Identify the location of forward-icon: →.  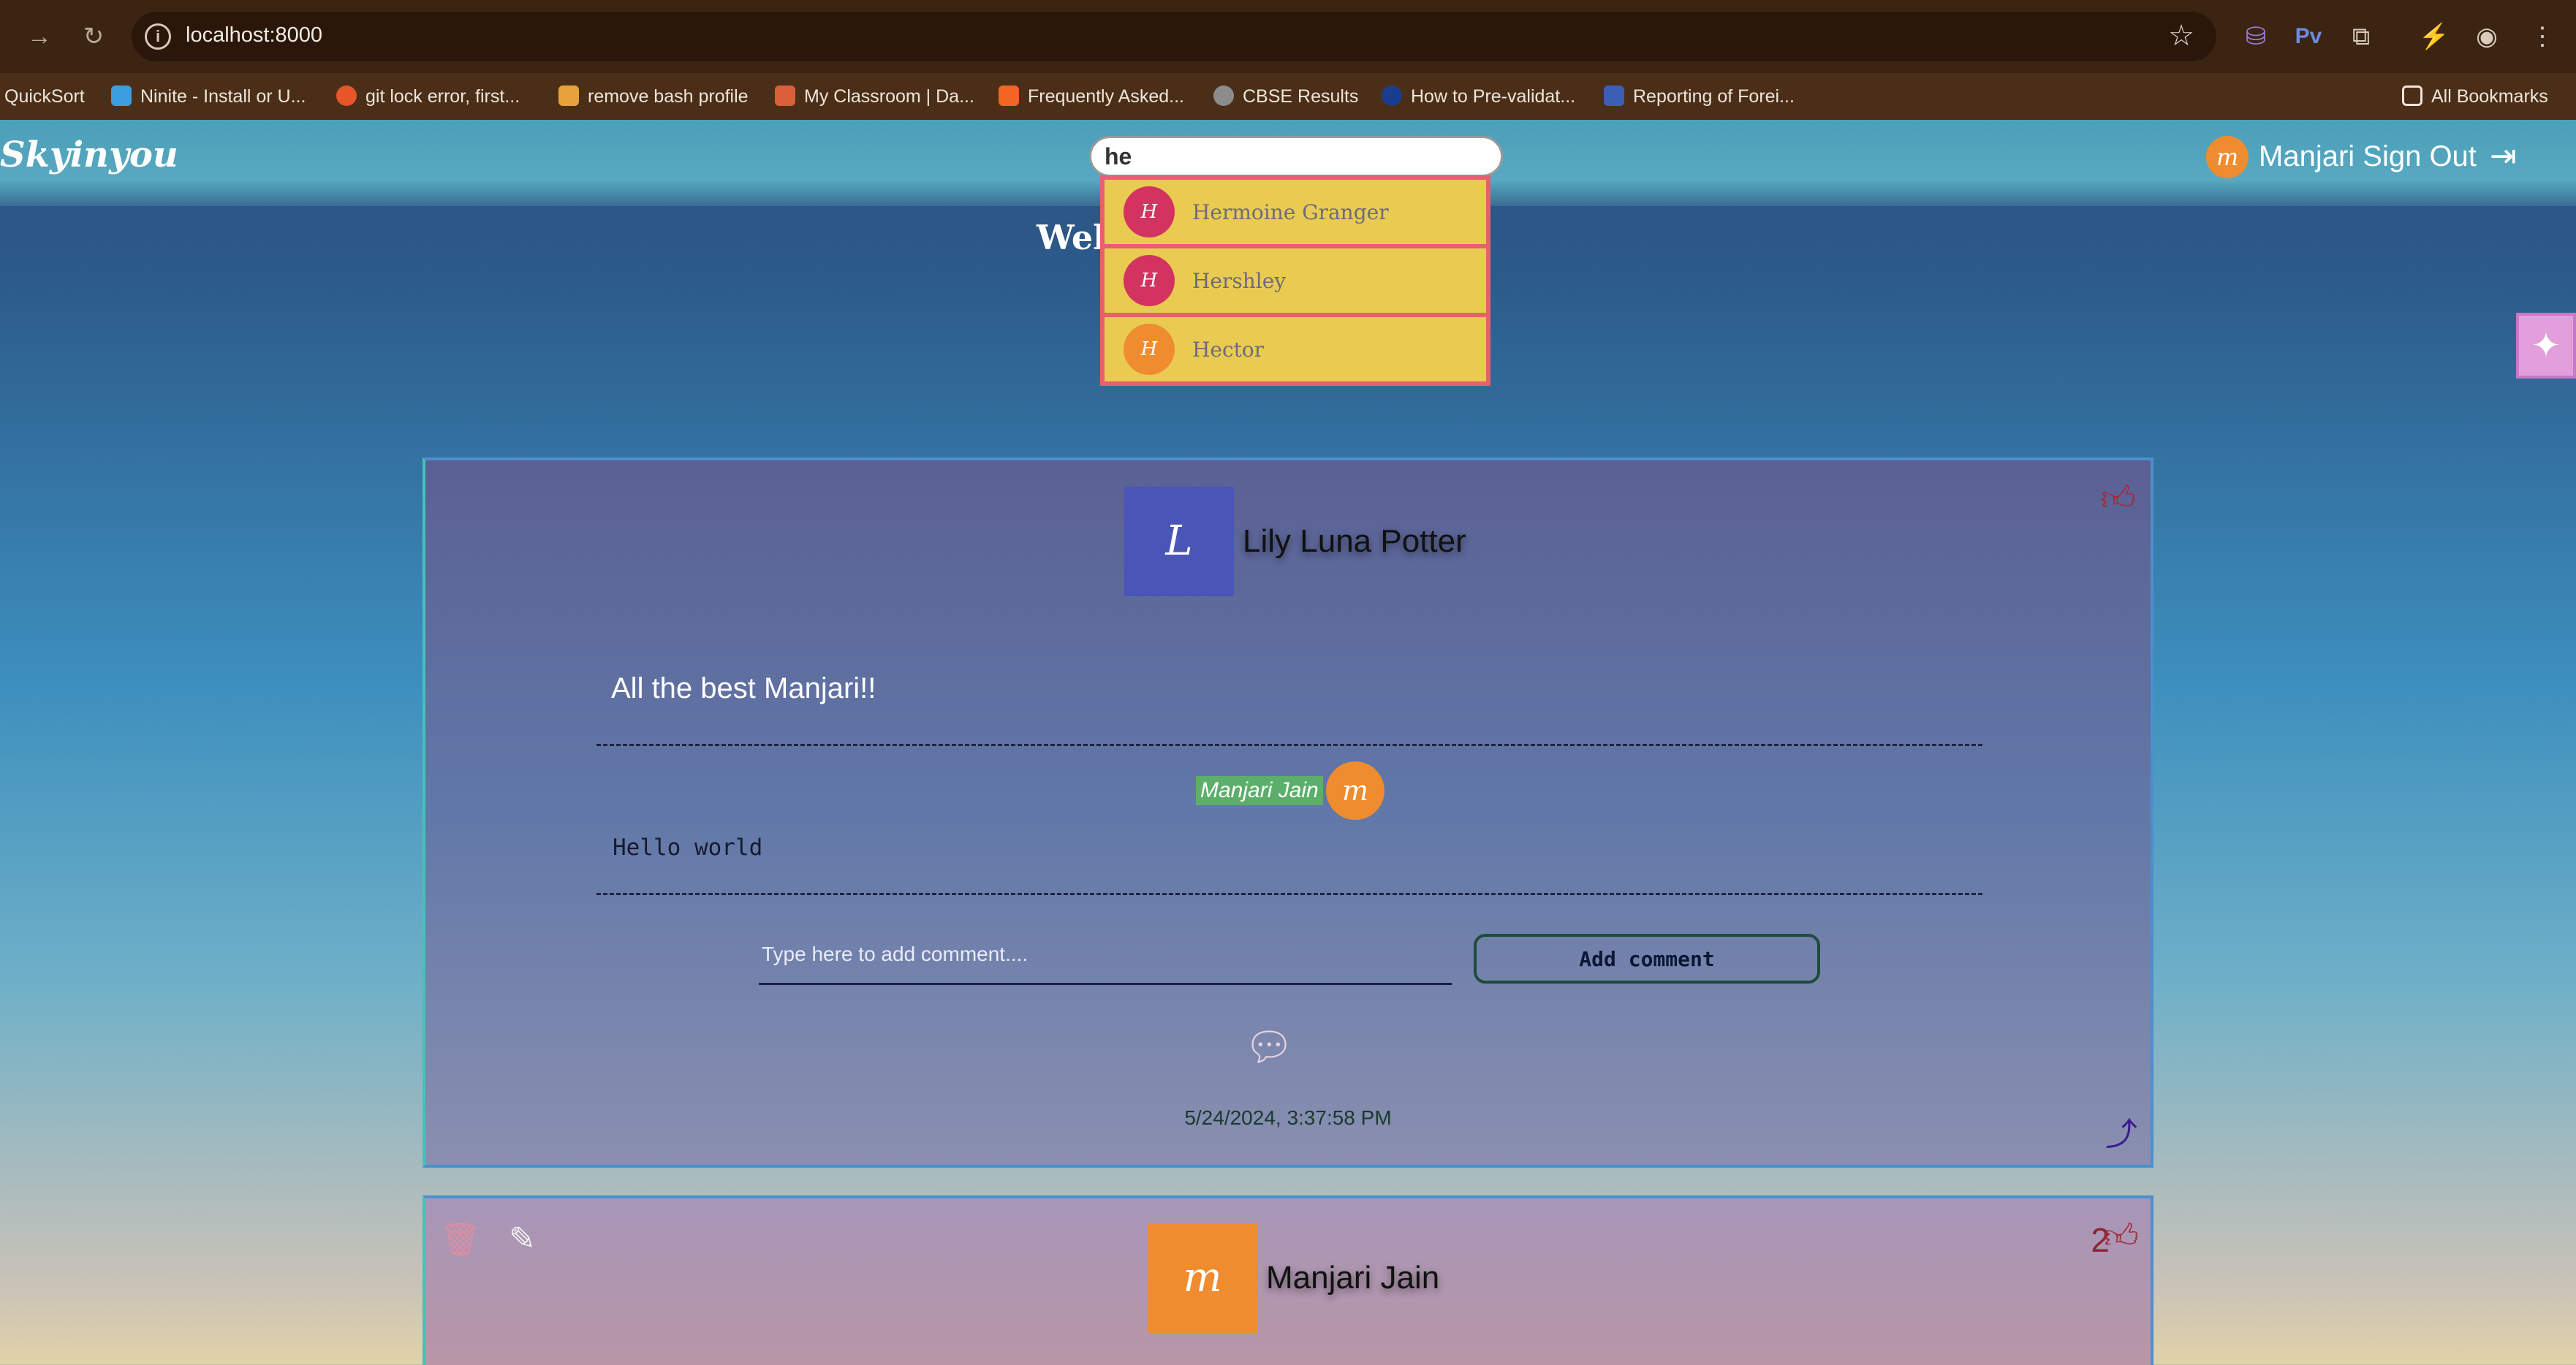
(39, 36).